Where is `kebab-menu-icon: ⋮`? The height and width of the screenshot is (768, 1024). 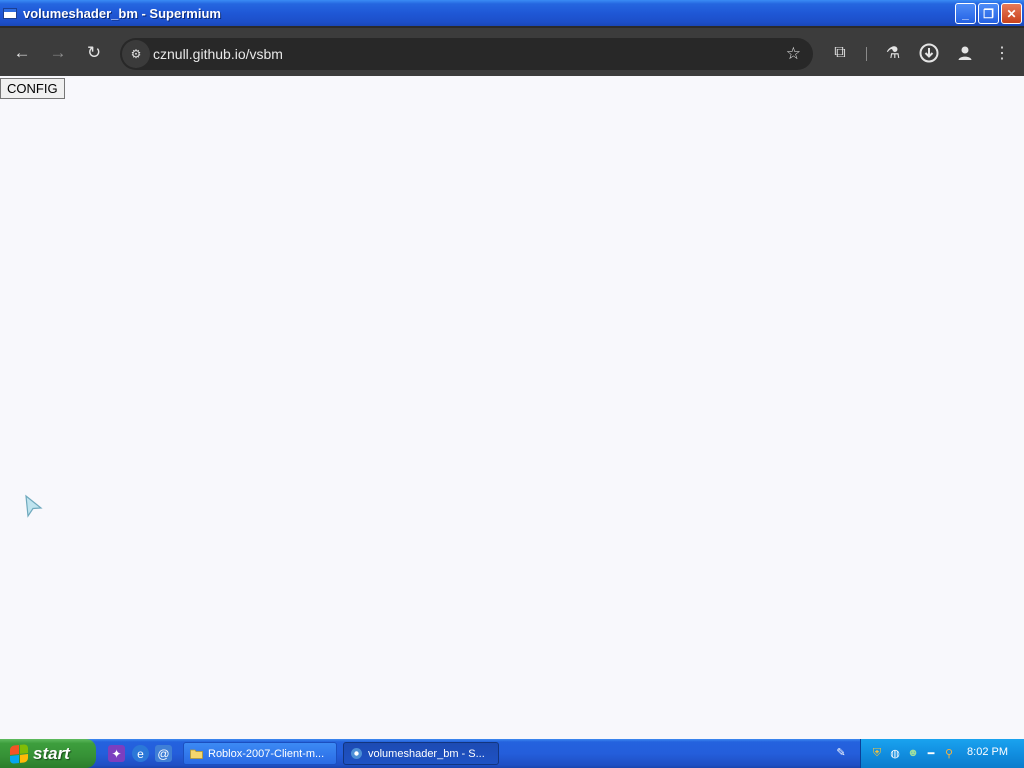
kebab-menu-icon: ⋮ is located at coordinates (1002, 53).